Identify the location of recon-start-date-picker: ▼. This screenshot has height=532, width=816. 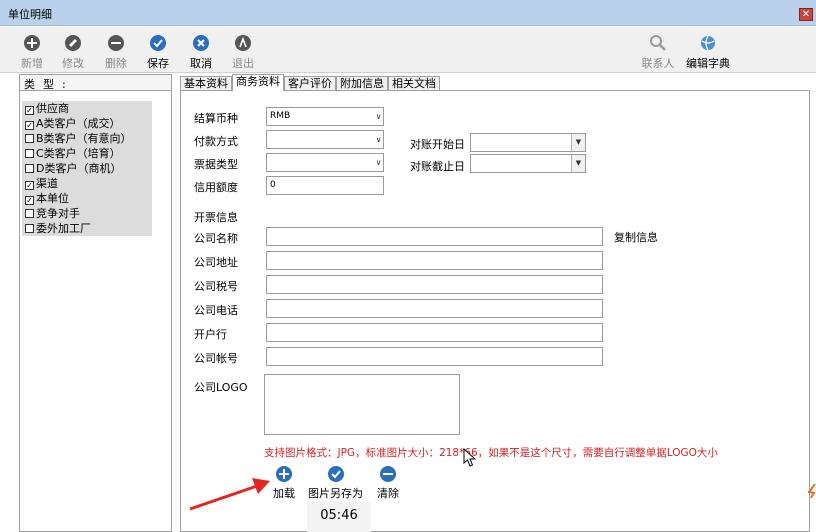
(528, 142).